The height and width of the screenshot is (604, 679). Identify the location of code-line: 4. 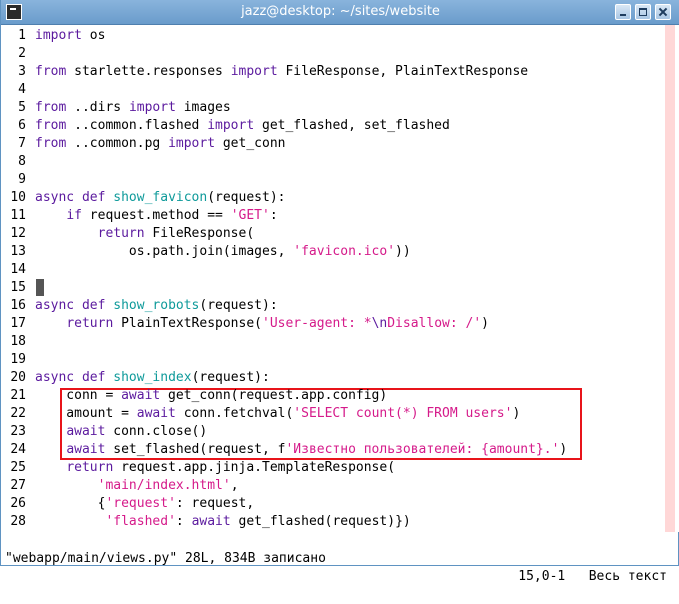
(18, 90).